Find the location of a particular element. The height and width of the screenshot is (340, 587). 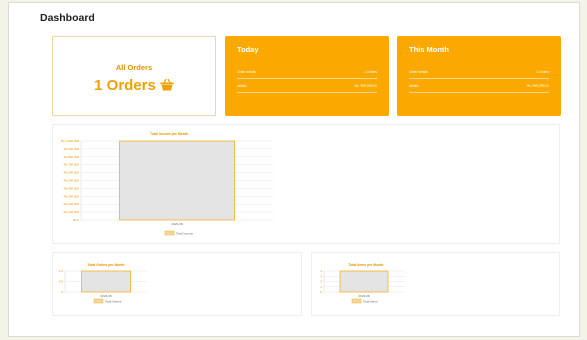

y-tick-label: Rs.400,000 is located at coordinates (72, 188).